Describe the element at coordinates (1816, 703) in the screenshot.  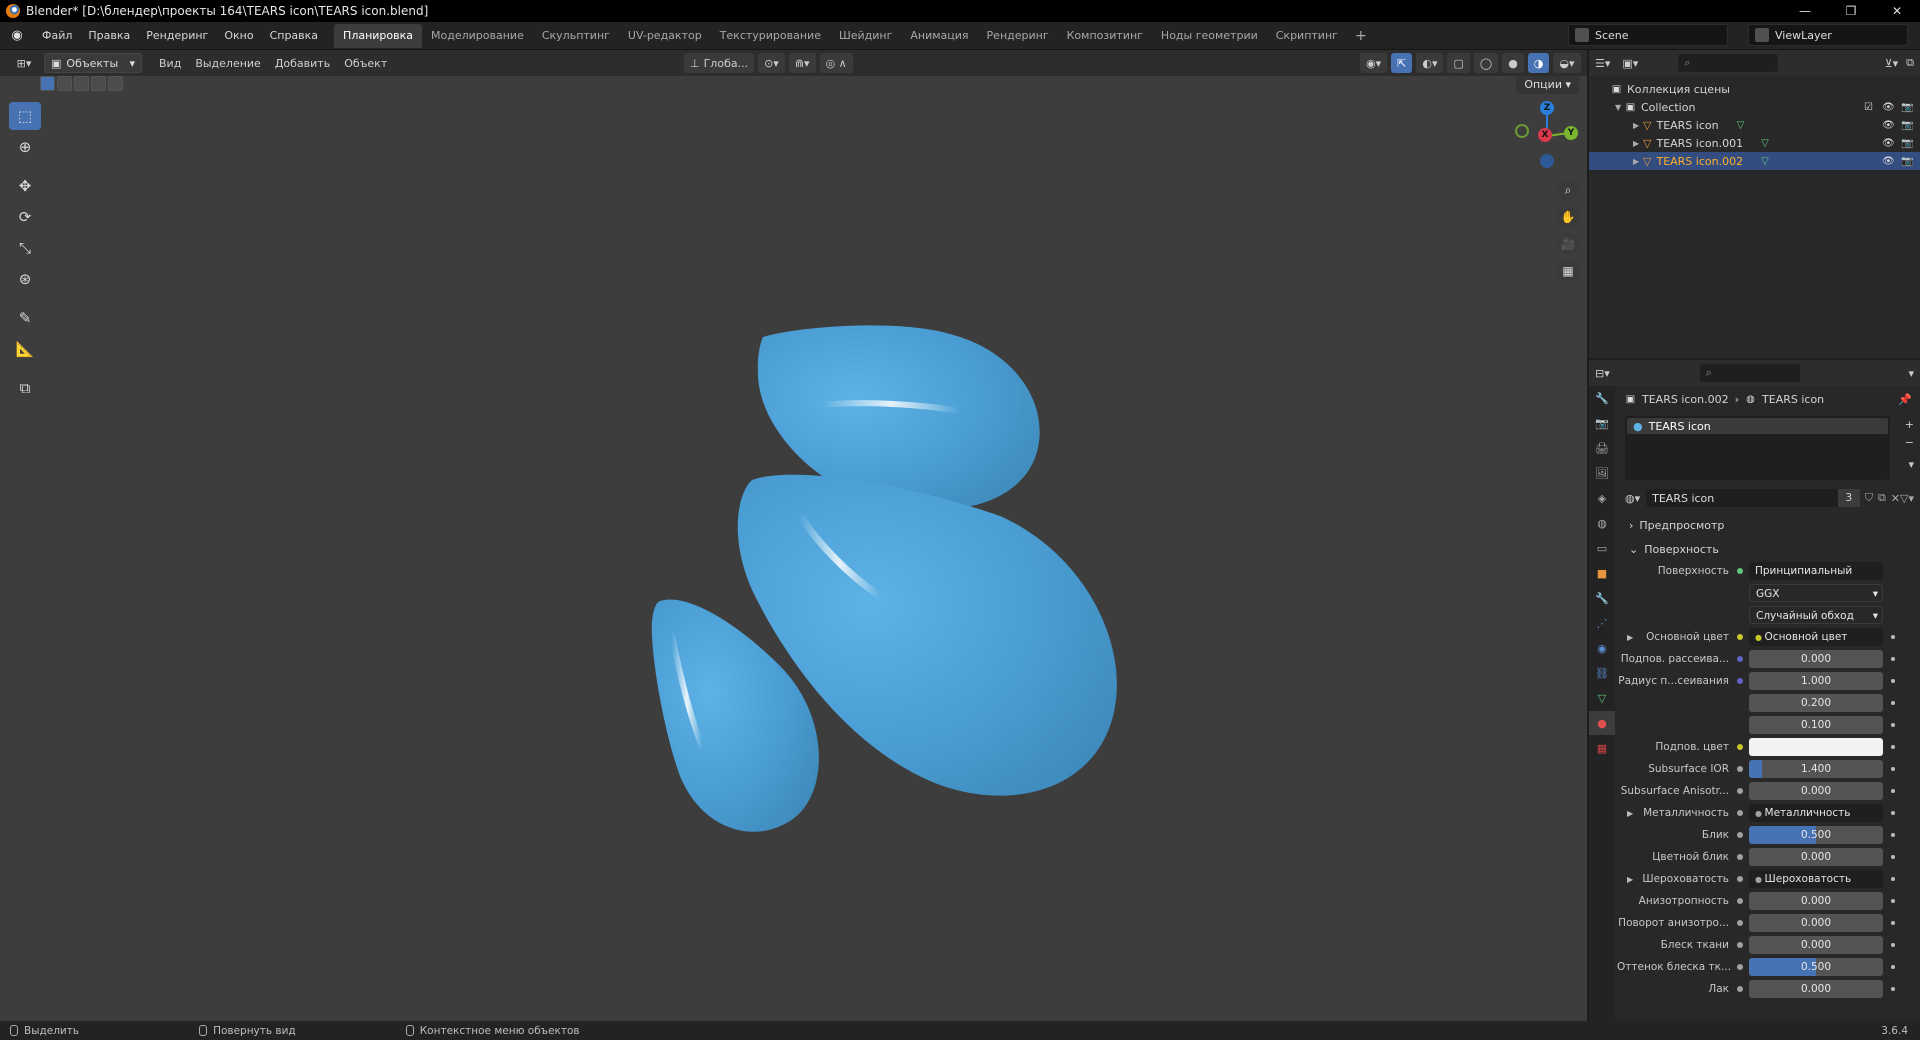
I see `value-slider: 0.200` at that location.